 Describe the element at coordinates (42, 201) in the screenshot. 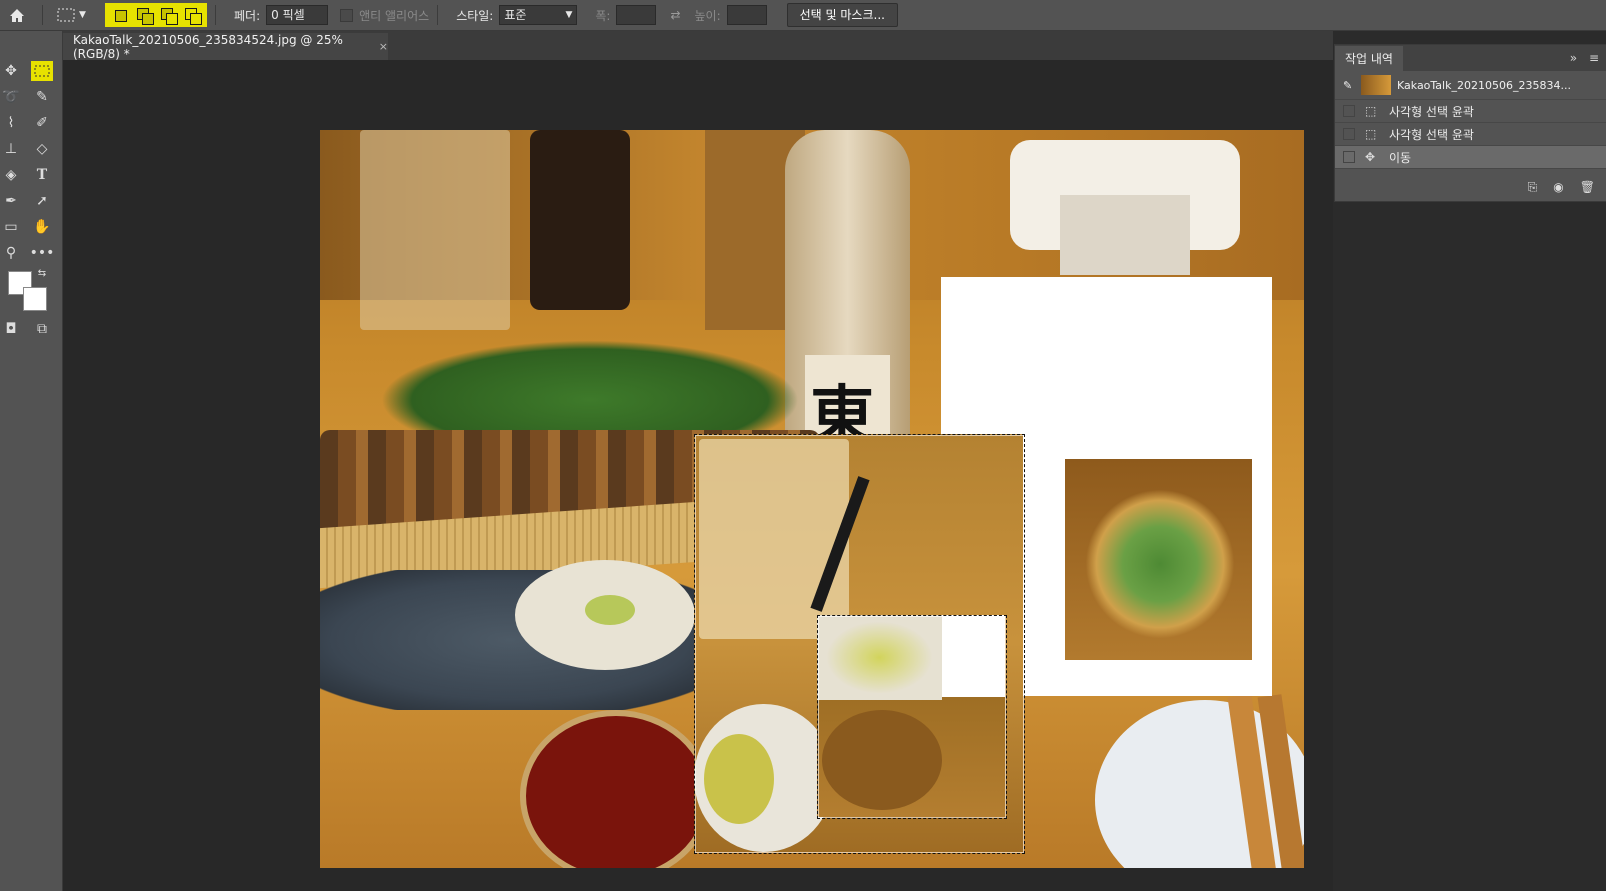

I see `path-select-tool-icon: ➚` at that location.